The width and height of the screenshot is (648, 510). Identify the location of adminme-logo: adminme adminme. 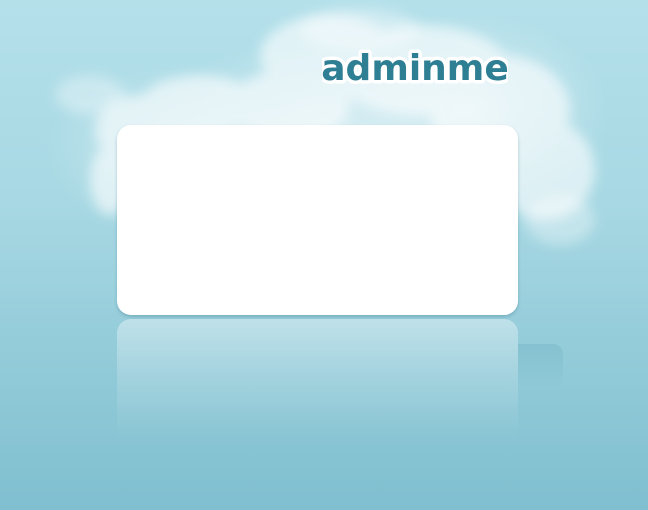
(415, 70).